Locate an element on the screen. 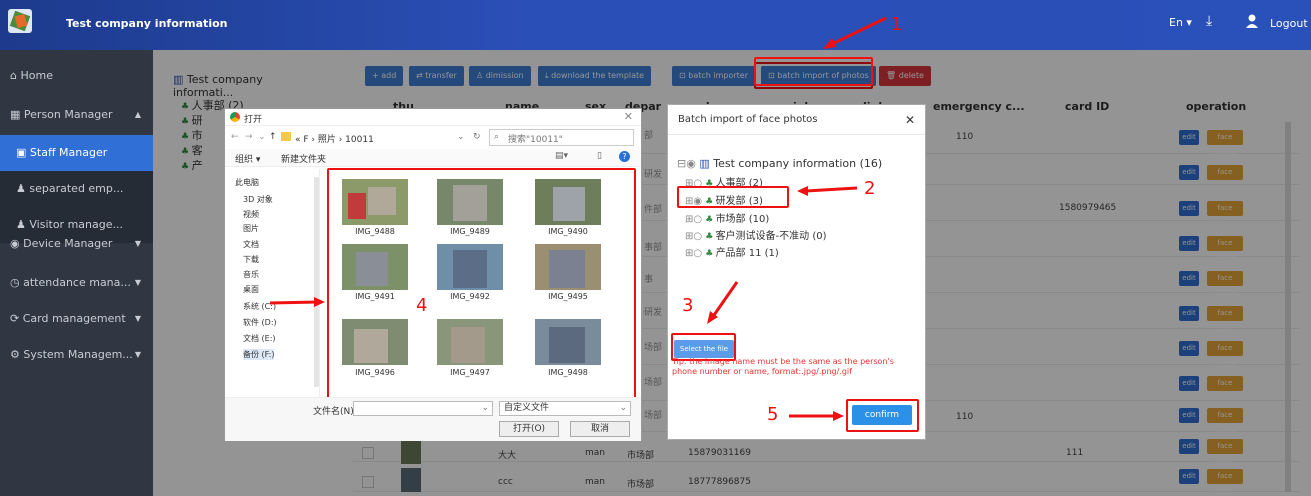 The width and height of the screenshot is (1311, 496). file-name: IMG_9492 is located at coordinates (470, 296).